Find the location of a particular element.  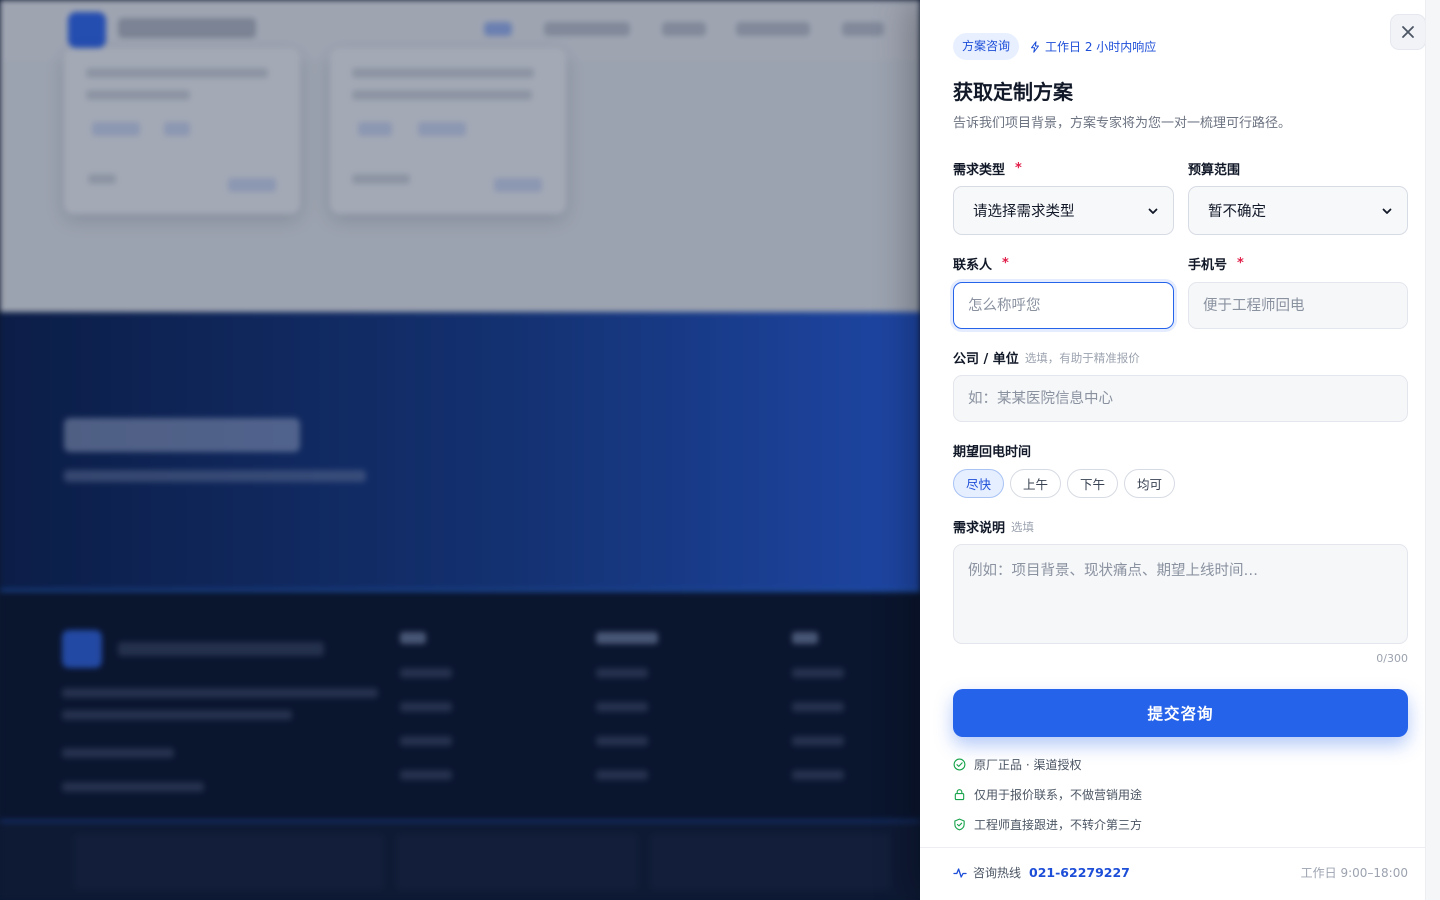

callback-option-afternoon: 下午 is located at coordinates (1093, 483).